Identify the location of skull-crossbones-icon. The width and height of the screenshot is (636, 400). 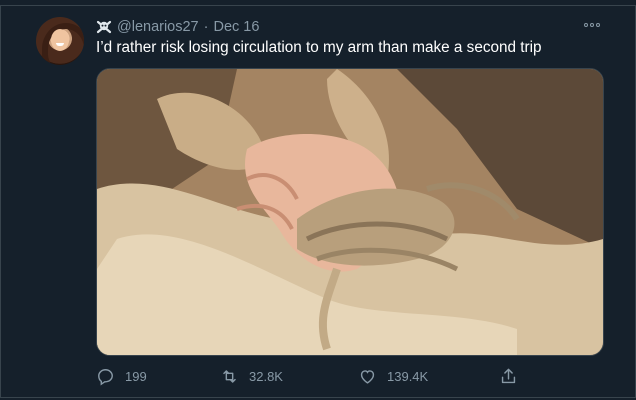
(104, 27).